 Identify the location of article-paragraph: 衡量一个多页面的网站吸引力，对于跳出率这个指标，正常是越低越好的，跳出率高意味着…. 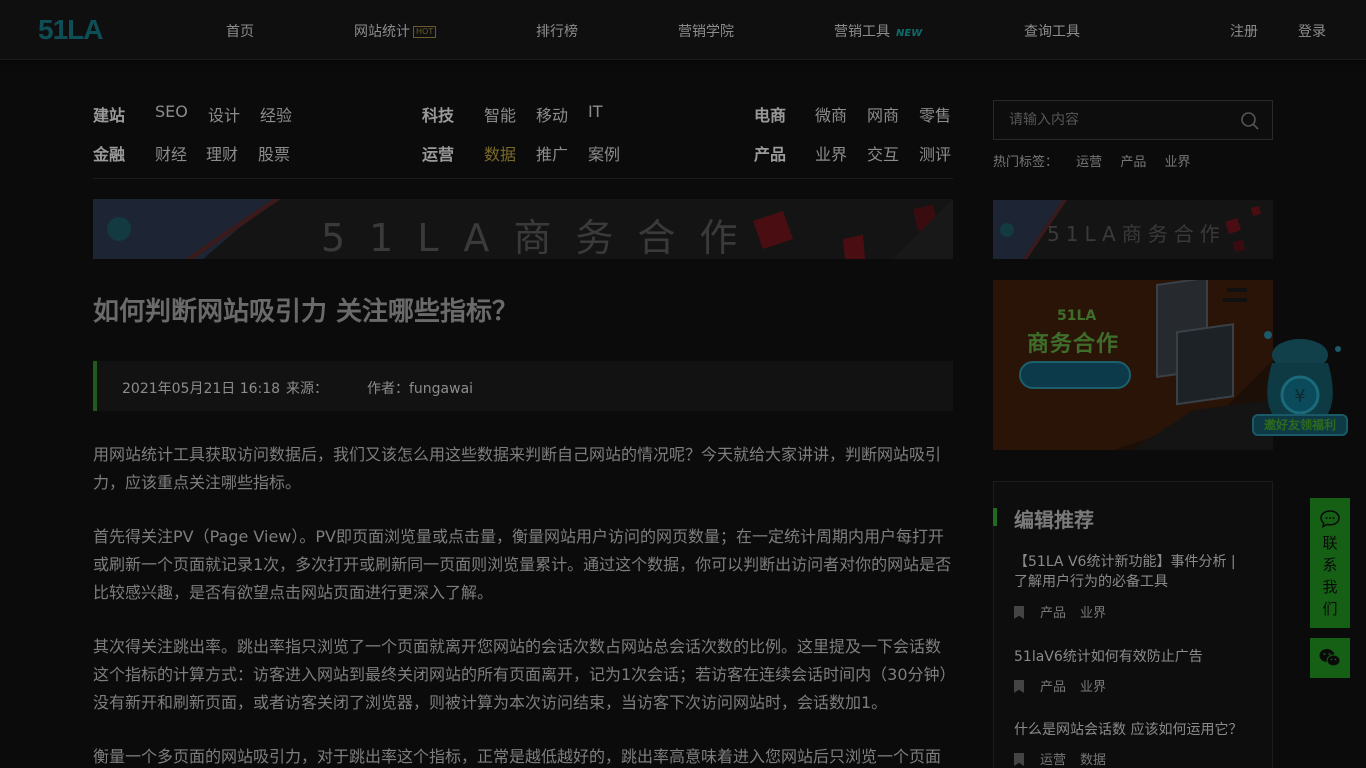
(517, 756).